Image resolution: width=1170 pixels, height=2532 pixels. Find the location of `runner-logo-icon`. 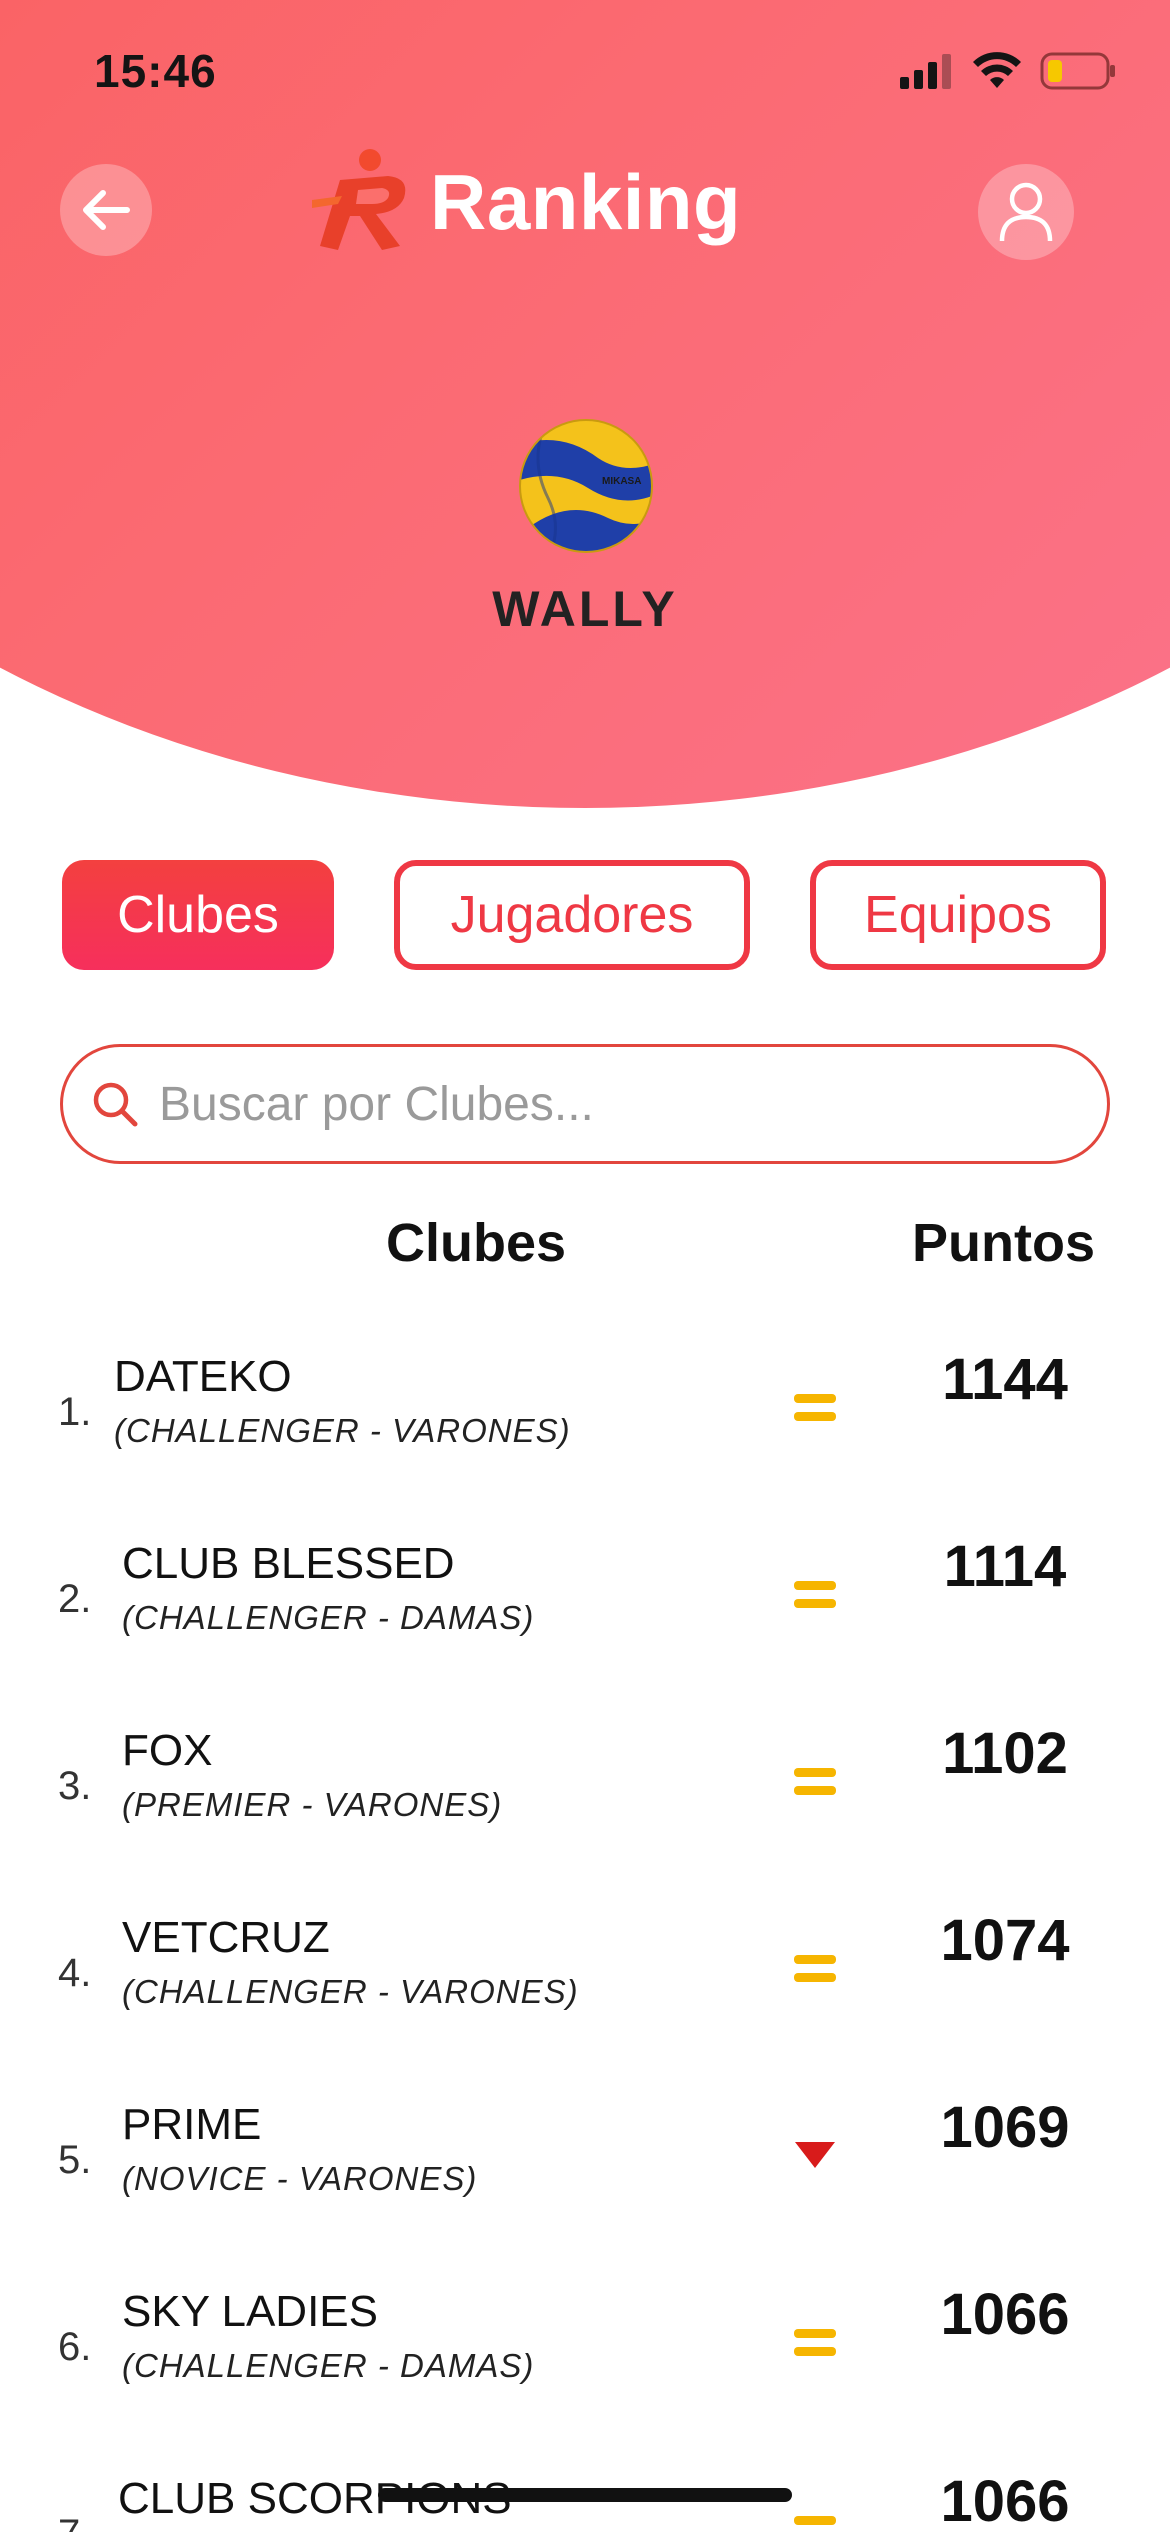

runner-logo-icon is located at coordinates (359, 199).